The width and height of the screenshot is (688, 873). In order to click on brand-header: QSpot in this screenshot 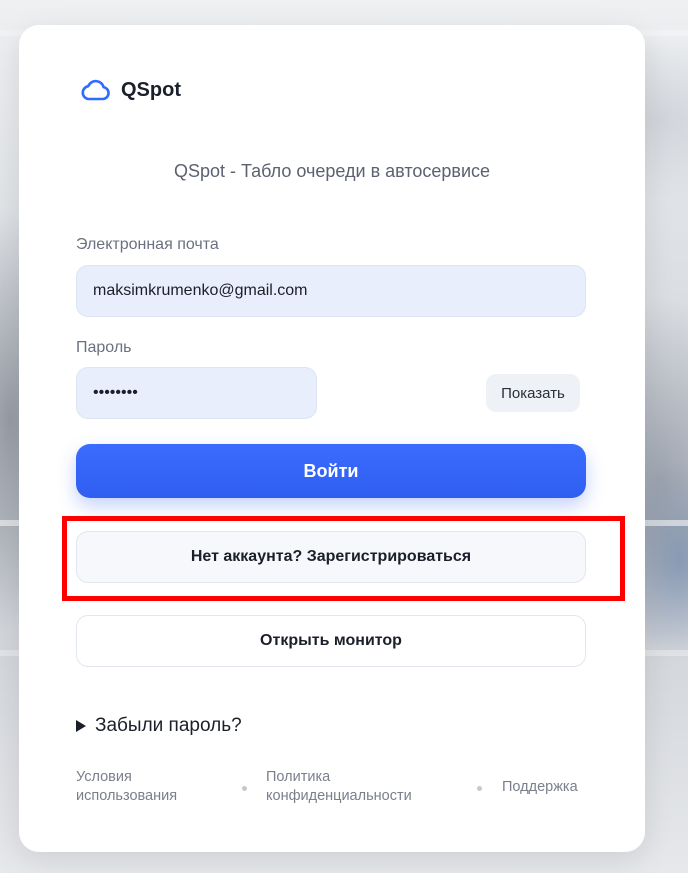, I will do `click(130, 90)`.